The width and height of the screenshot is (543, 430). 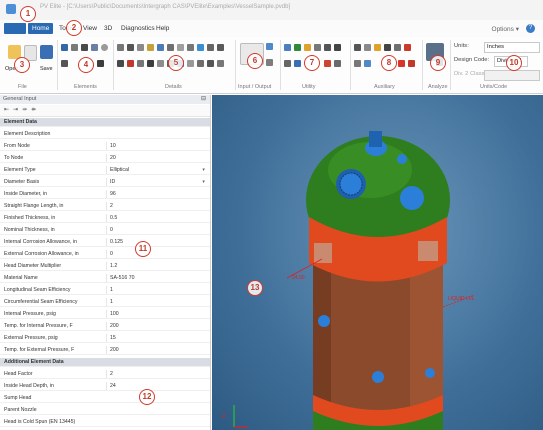 What do you see at coordinates (105, 147) in the screenshot?
I see `property-row: From Node 10` at bounding box center [105, 147].